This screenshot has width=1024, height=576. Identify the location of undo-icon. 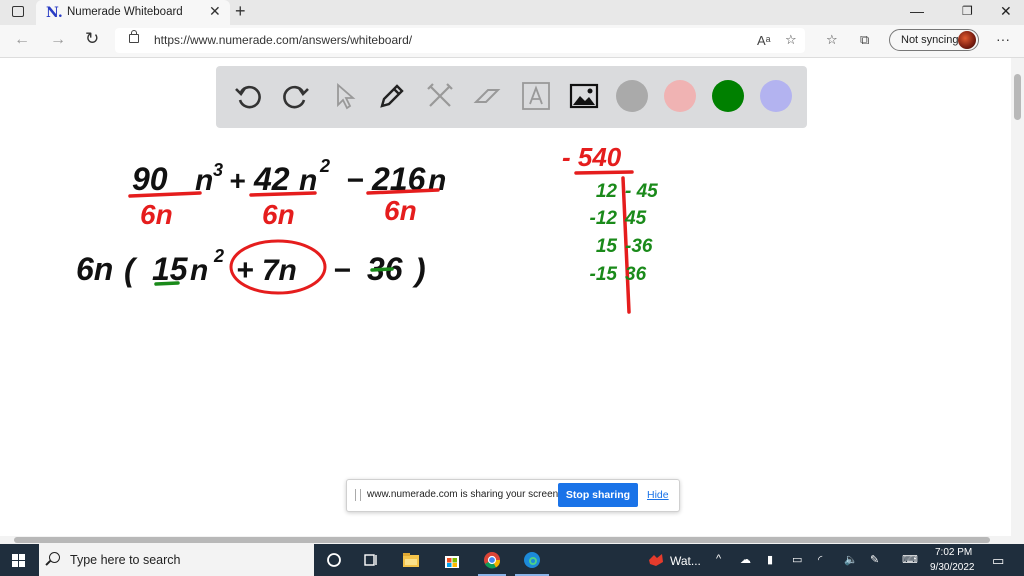
(248, 96).